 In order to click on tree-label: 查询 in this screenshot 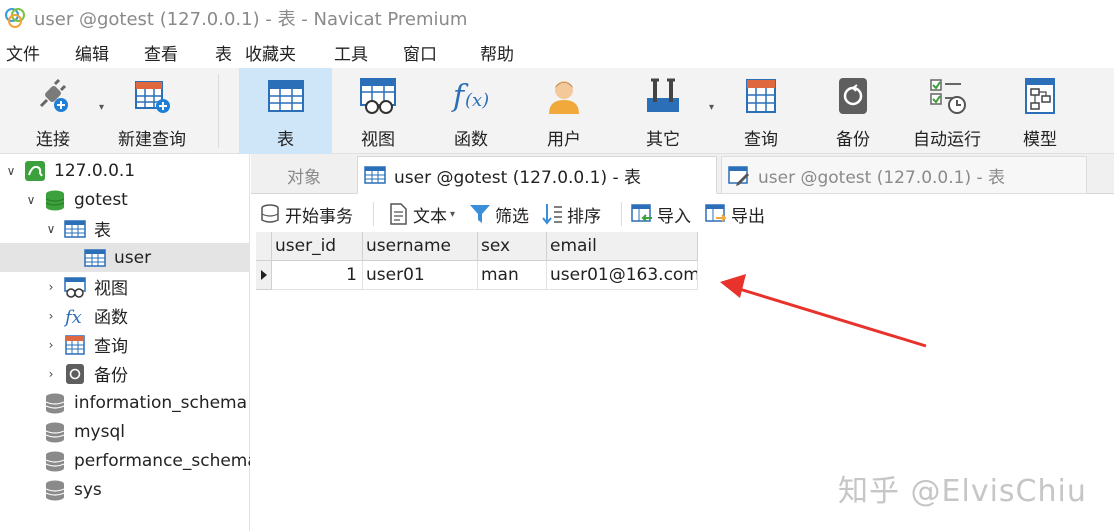, I will do `click(111, 347)`.